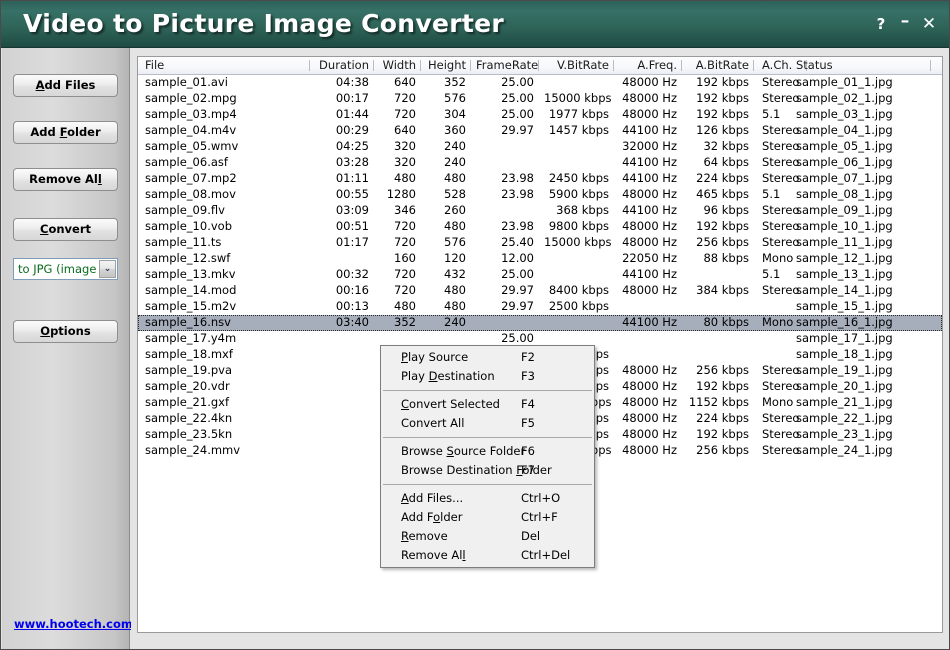  Describe the element at coordinates (65, 132) in the screenshot. I see `add-folder-button: Add Folder` at that location.